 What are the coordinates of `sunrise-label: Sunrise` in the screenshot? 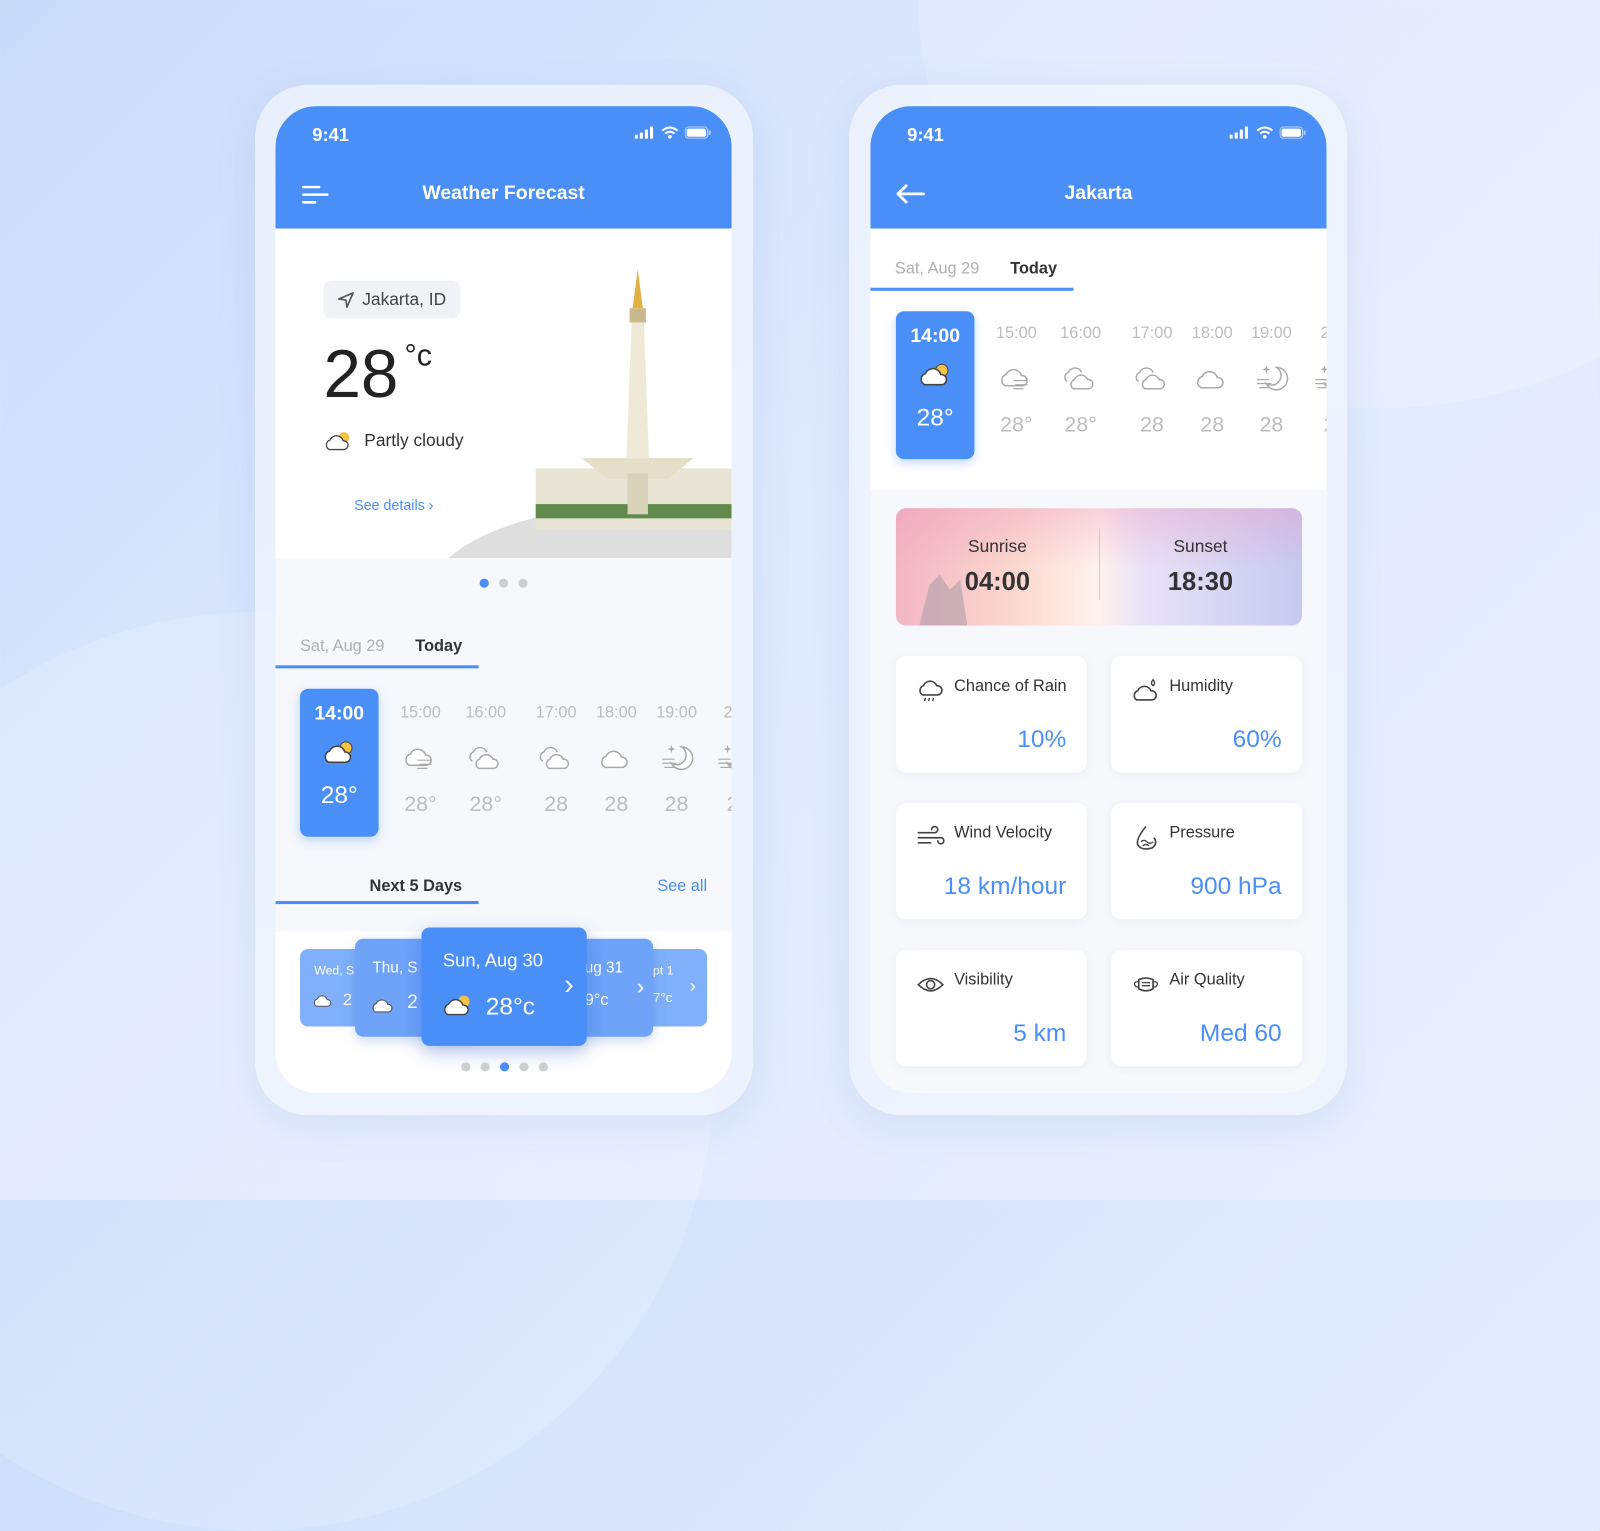 It's located at (997, 546).